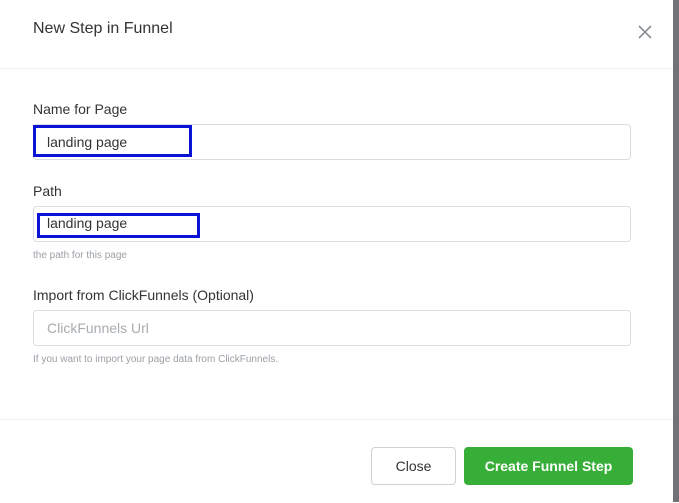 This screenshot has height=503, width=679. I want to click on create-funnel-step-button: Create Funnel Step, so click(548, 466).